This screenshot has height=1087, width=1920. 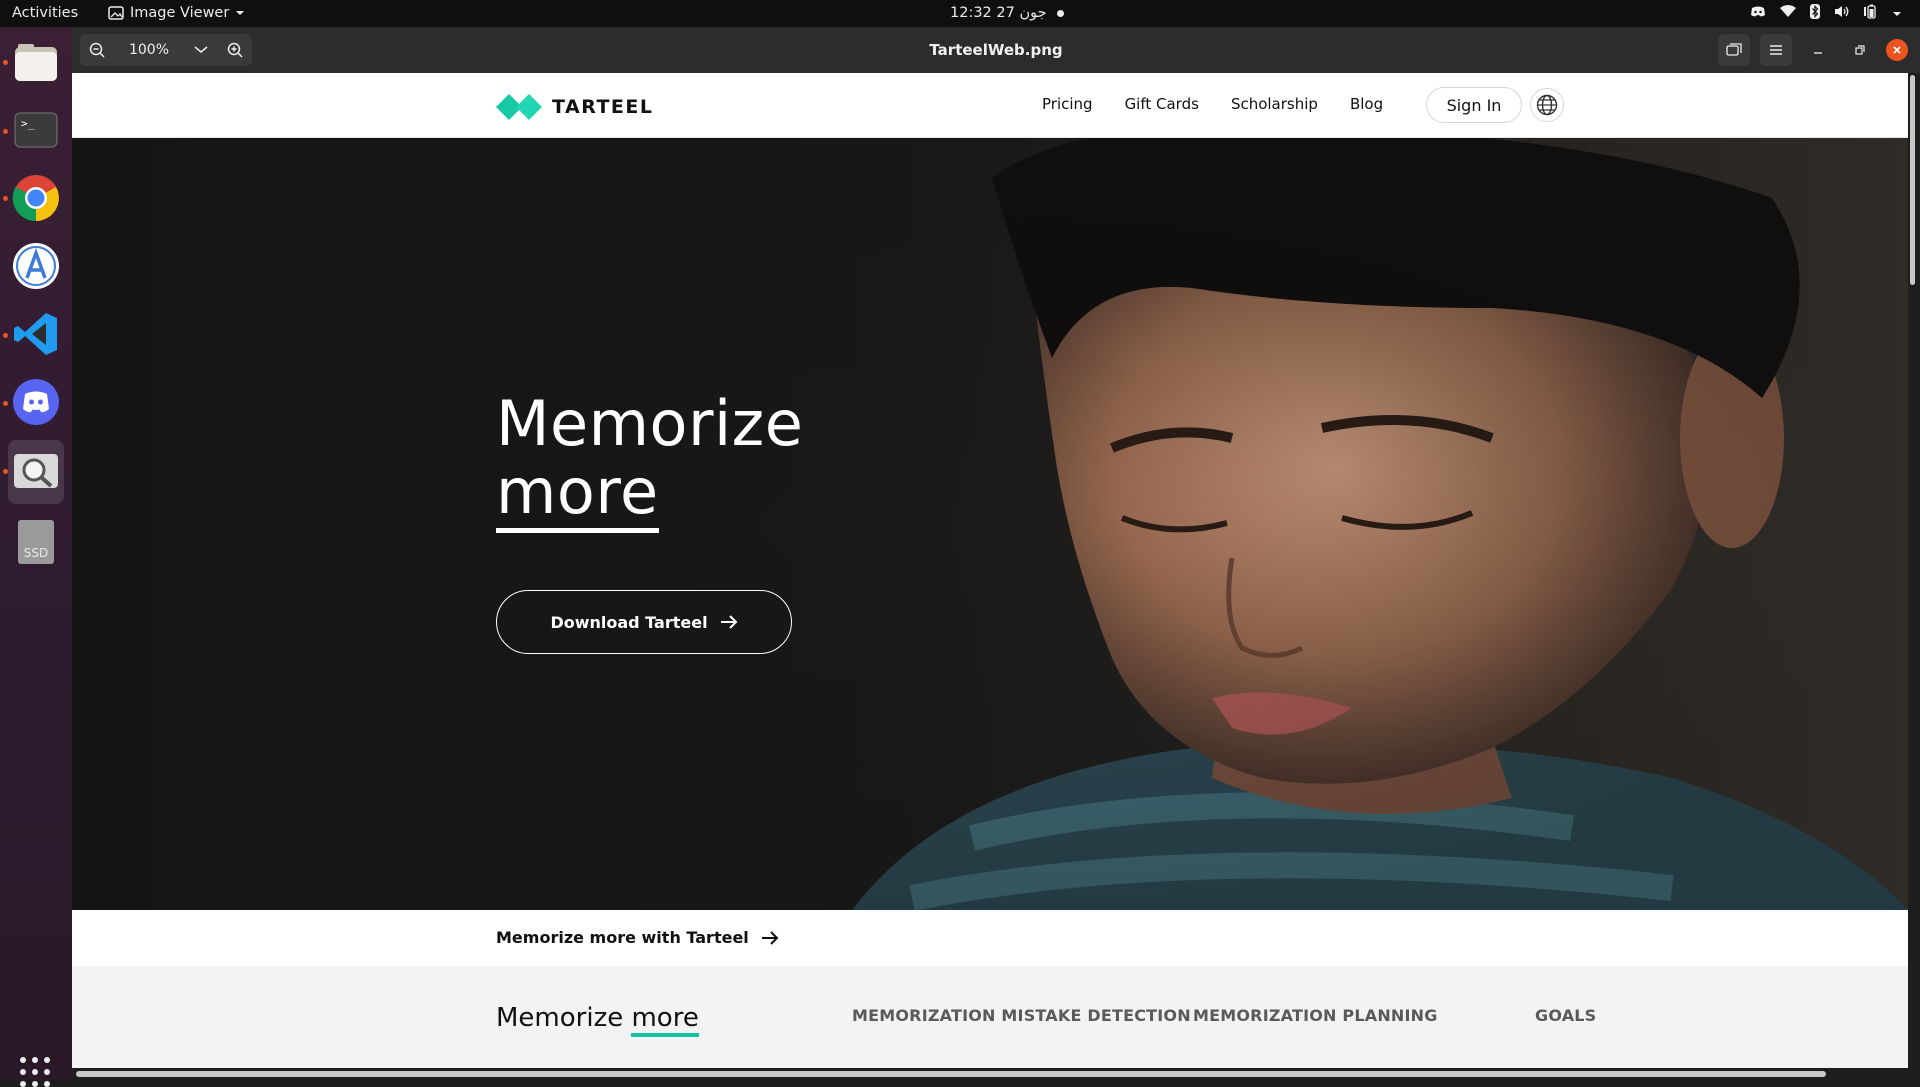 I want to click on dock-image-viewer, so click(x=36, y=472).